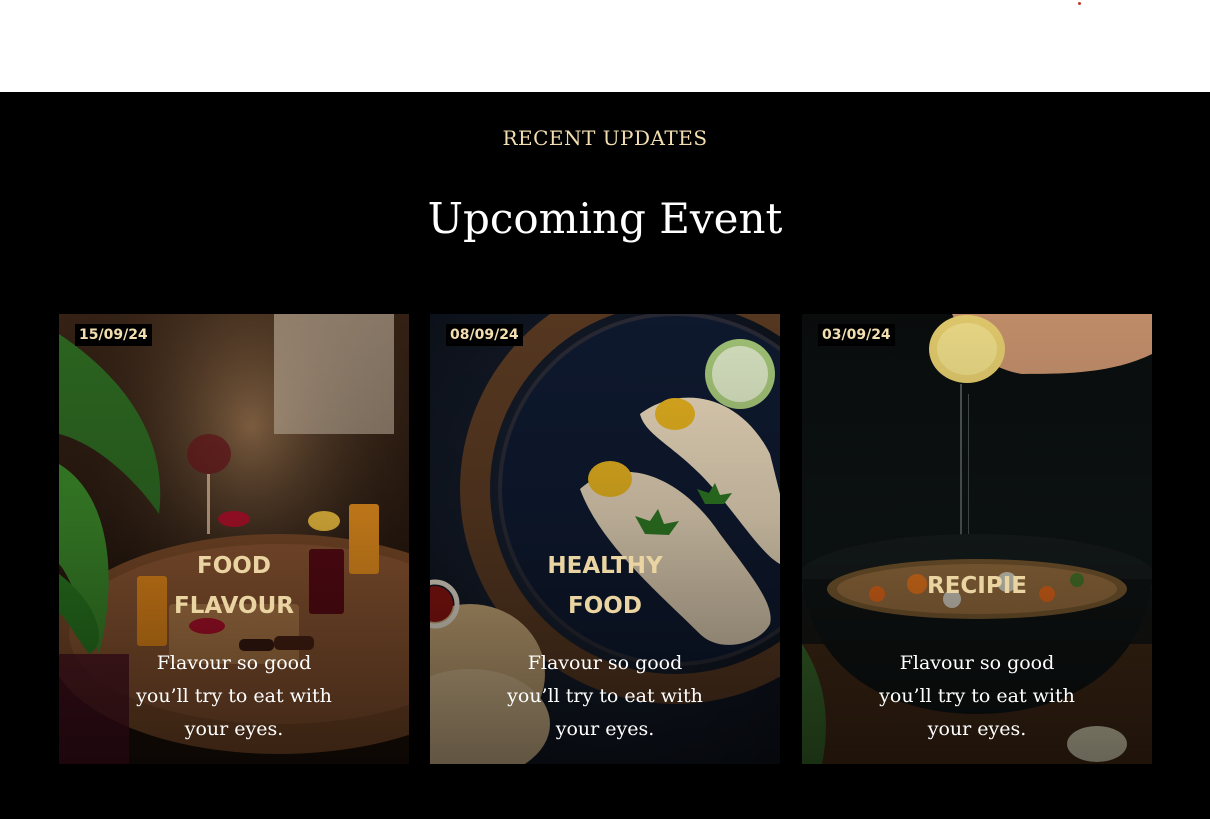 This screenshot has width=1210, height=819. Describe the element at coordinates (856, 335) in the screenshot. I see `event-date-badge: 03/09/24` at that location.